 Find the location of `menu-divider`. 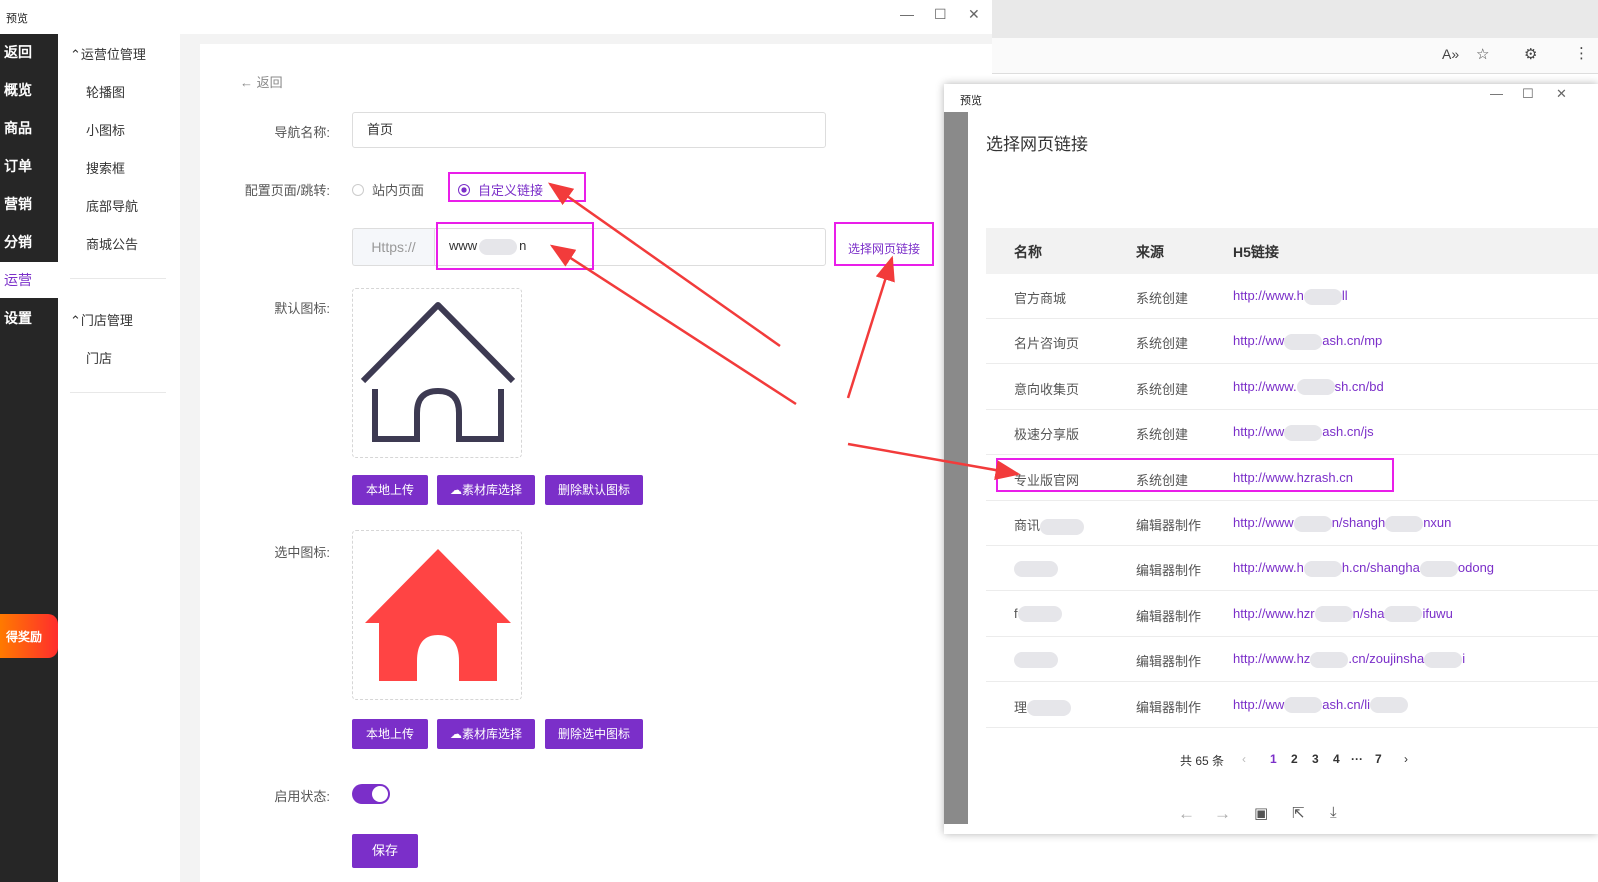

menu-divider is located at coordinates (118, 278).